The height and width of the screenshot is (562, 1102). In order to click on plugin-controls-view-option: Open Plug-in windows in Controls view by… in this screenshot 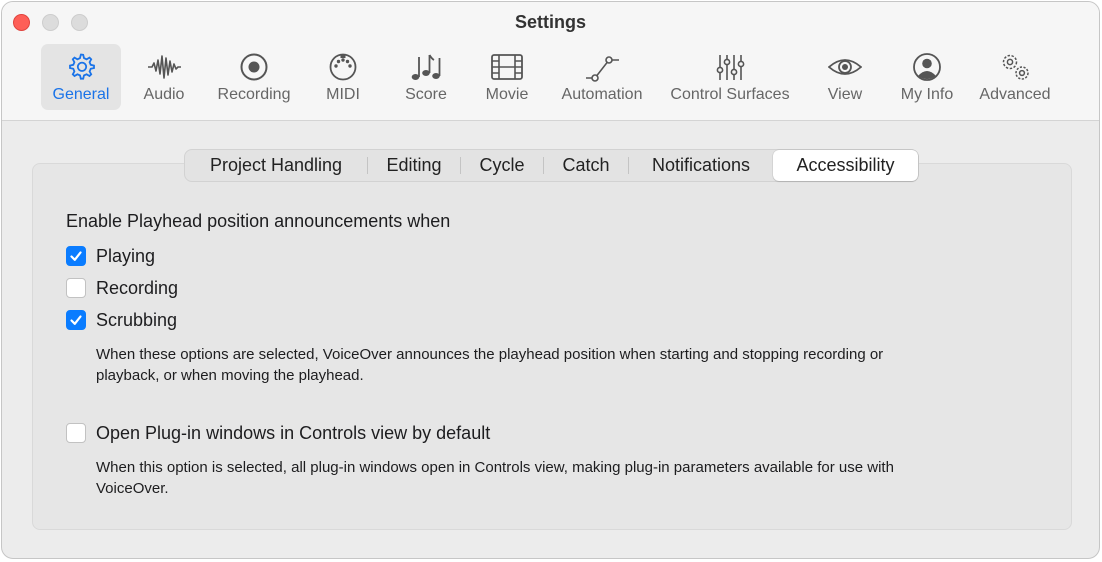, I will do `click(278, 433)`.